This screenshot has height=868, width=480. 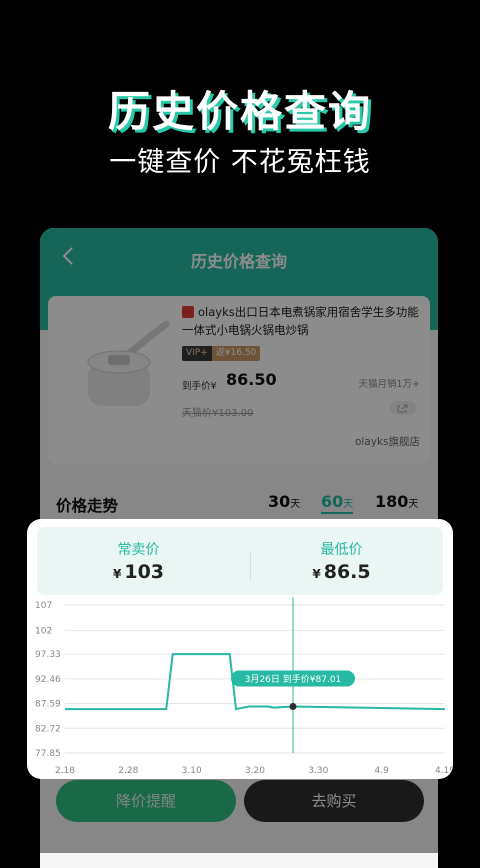 I want to click on lowest-price-value: 86.5, so click(x=347, y=572).